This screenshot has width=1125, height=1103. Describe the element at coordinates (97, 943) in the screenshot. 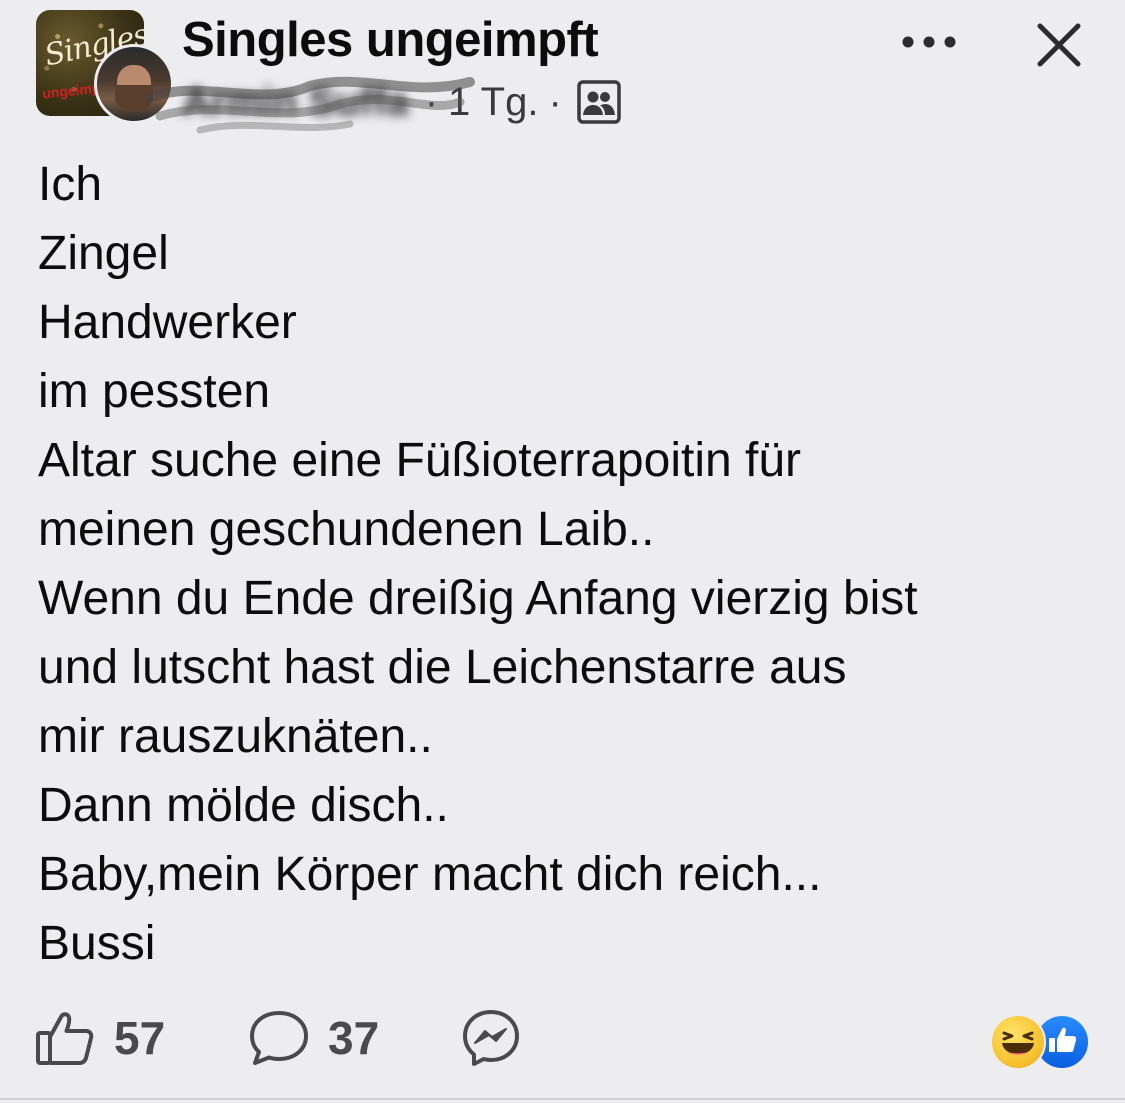

I see `post-line: Bussi` at that location.